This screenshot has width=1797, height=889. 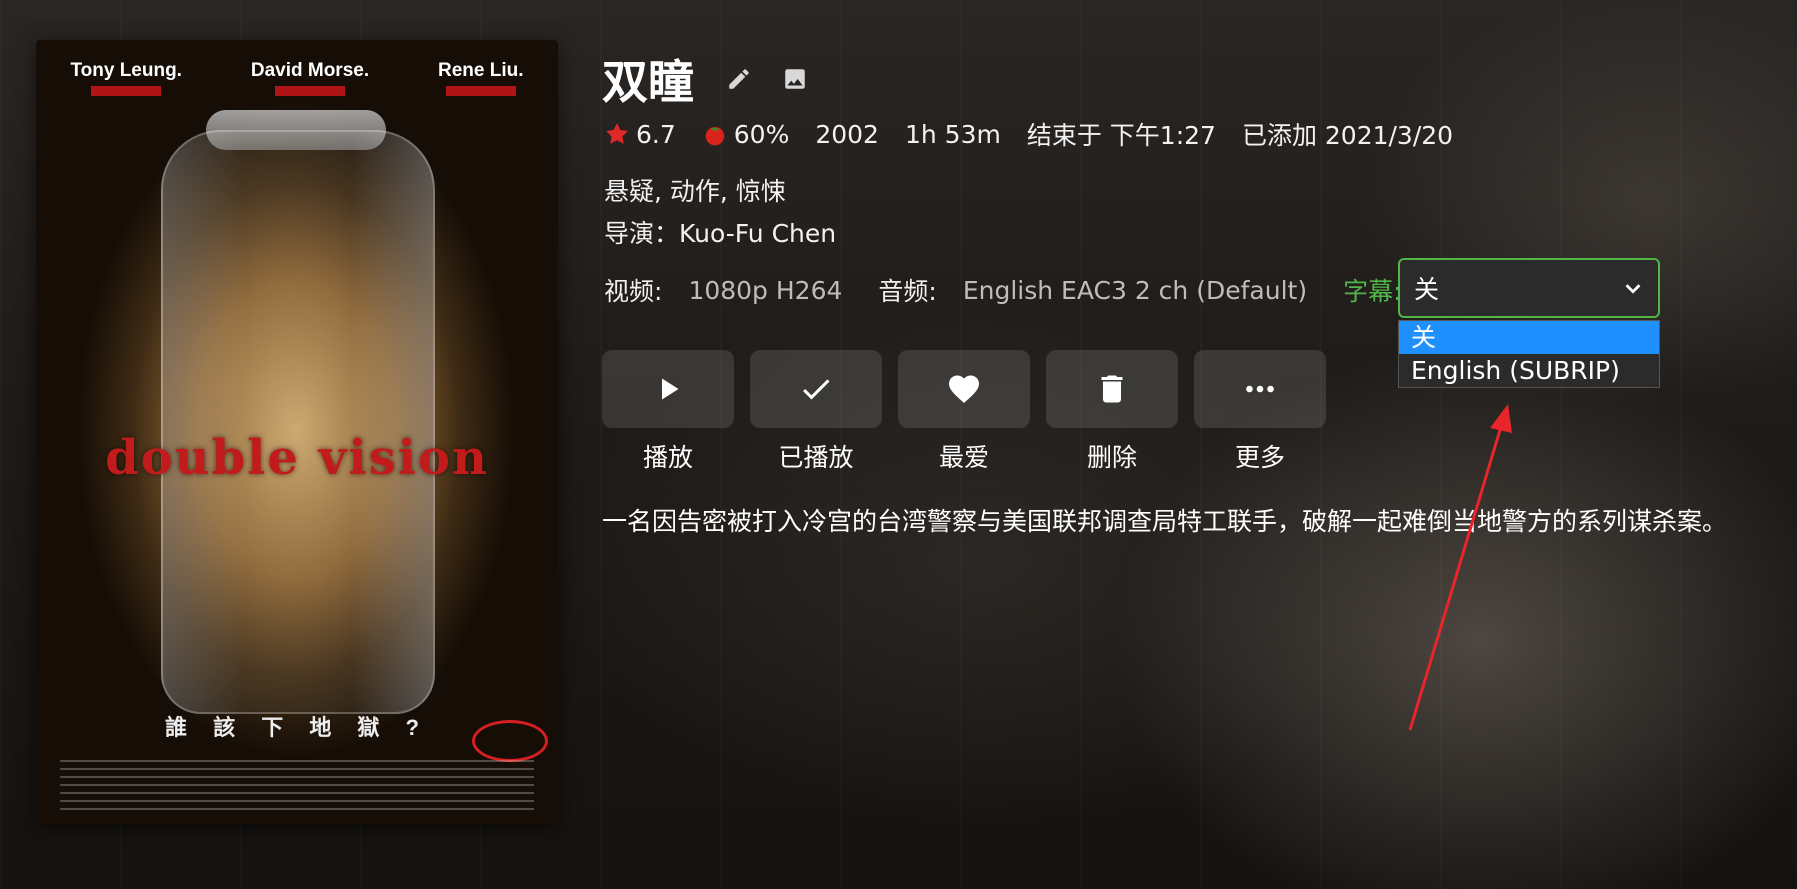 What do you see at coordinates (816, 457) in the screenshot?
I see `played-label: 已播放` at bounding box center [816, 457].